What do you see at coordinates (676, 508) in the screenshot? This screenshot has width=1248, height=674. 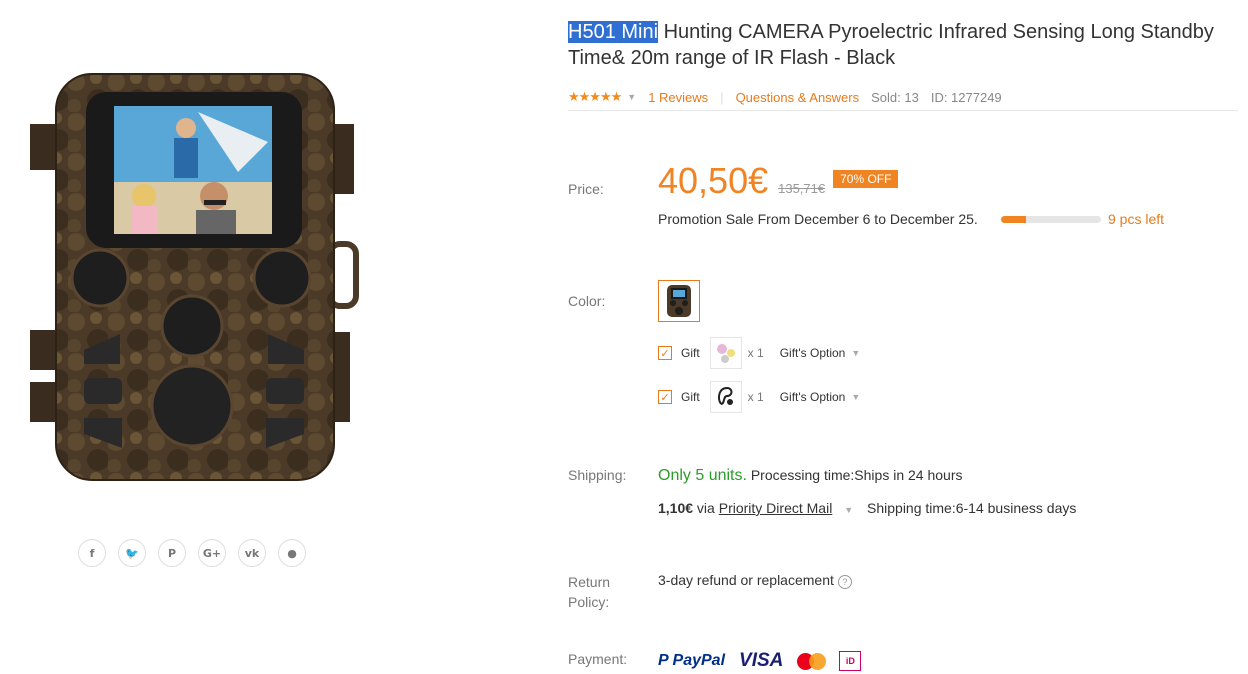 I see `shipping-cost: 1,10€` at bounding box center [676, 508].